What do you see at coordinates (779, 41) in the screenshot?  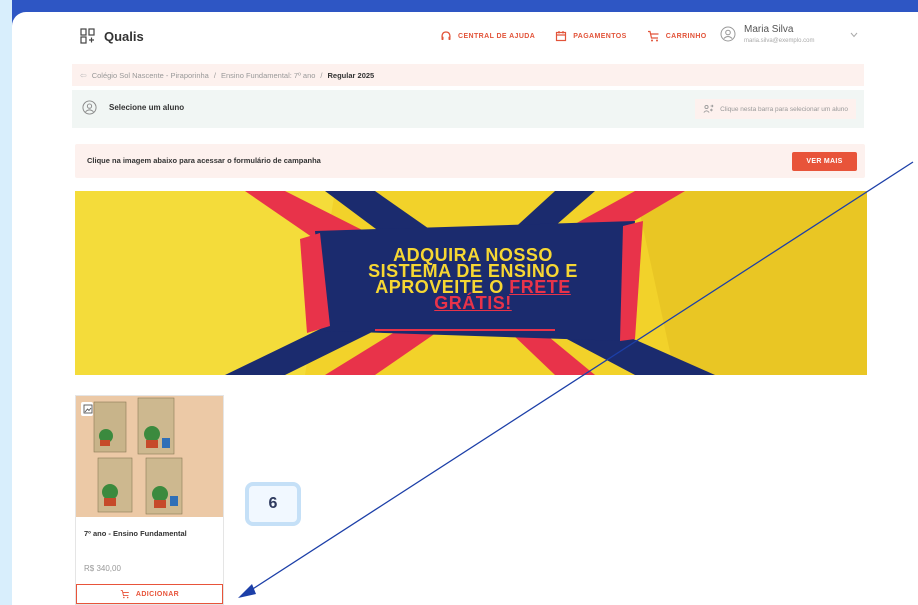 I see `user-email: maria.silva@exemplo.com` at bounding box center [779, 41].